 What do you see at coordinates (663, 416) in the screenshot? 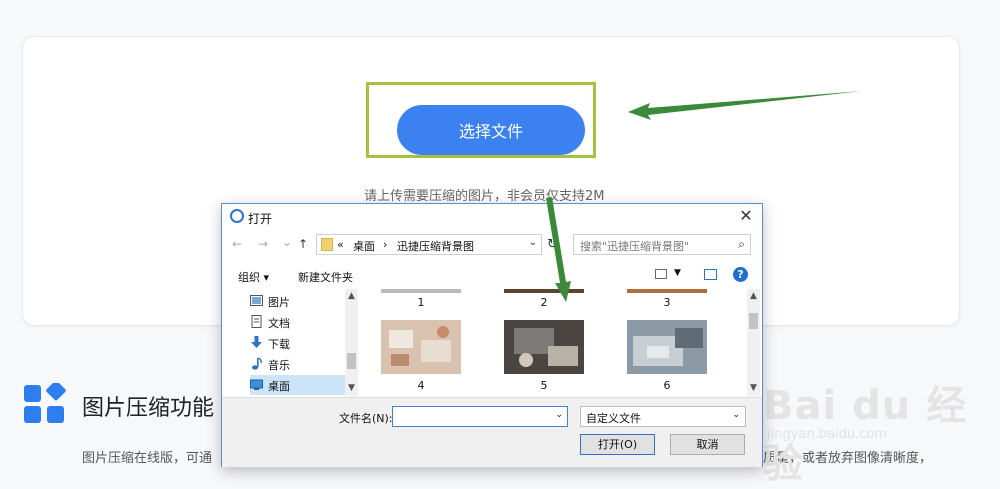
I see `filetype-select: 自定义文件 ⌄` at bounding box center [663, 416].